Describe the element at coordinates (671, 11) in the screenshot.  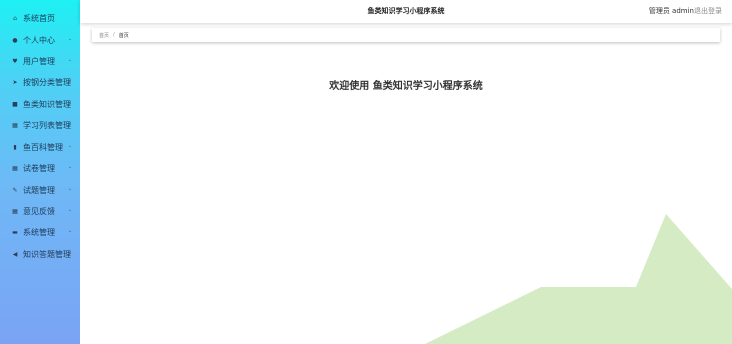
I see `user-info: 管理员 admin` at that location.